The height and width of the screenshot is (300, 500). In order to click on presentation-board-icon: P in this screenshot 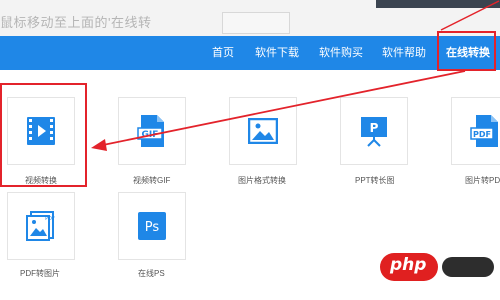, I will do `click(374, 132)`.